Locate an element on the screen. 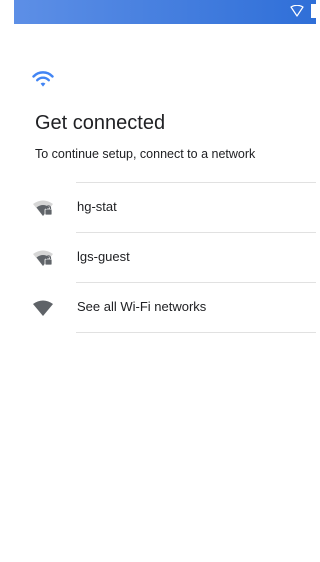  network-name: lgs-guest is located at coordinates (103, 256).